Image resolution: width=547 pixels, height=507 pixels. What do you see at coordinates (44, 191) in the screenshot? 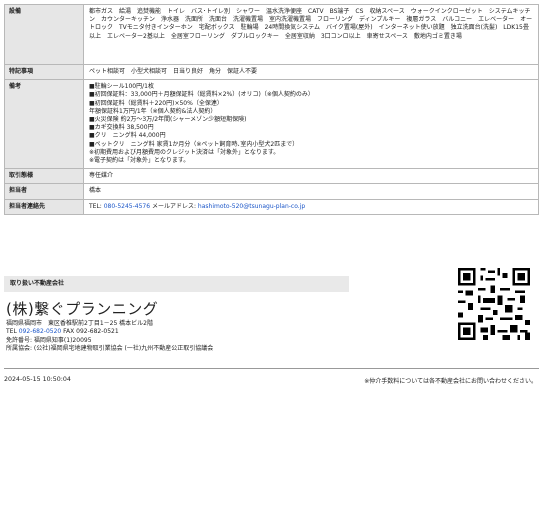
I see `spec-label: 担当者` at bounding box center [44, 191].